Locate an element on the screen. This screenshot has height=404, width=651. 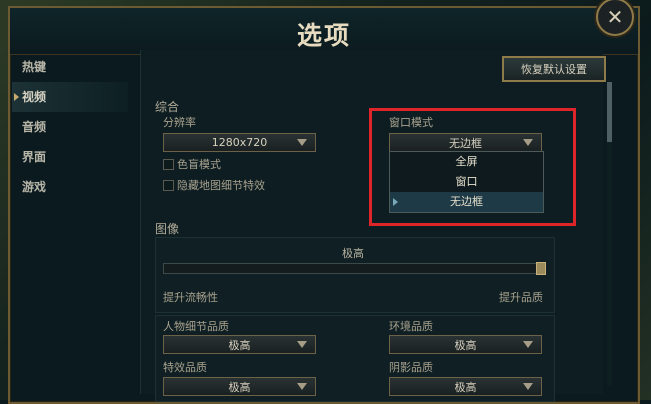
resolution-label: 分辨率 is located at coordinates (179, 122).